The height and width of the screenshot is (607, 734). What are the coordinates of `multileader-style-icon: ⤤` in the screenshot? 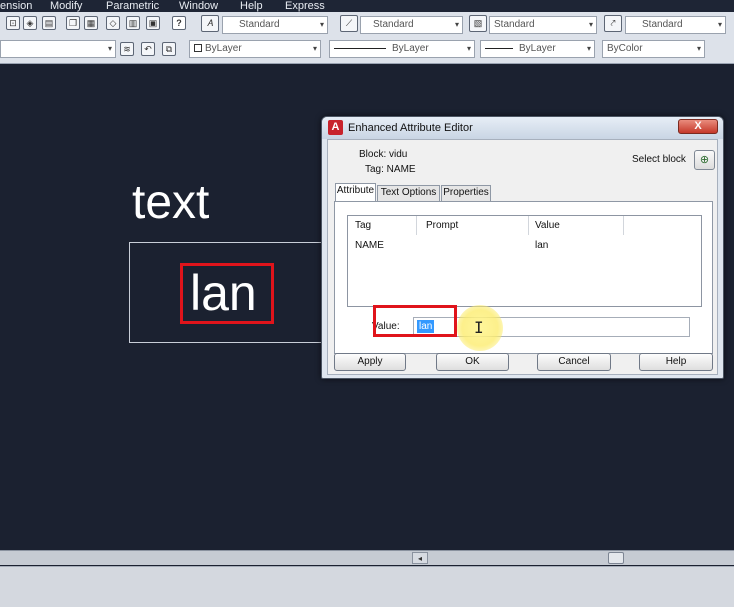 It's located at (613, 23).